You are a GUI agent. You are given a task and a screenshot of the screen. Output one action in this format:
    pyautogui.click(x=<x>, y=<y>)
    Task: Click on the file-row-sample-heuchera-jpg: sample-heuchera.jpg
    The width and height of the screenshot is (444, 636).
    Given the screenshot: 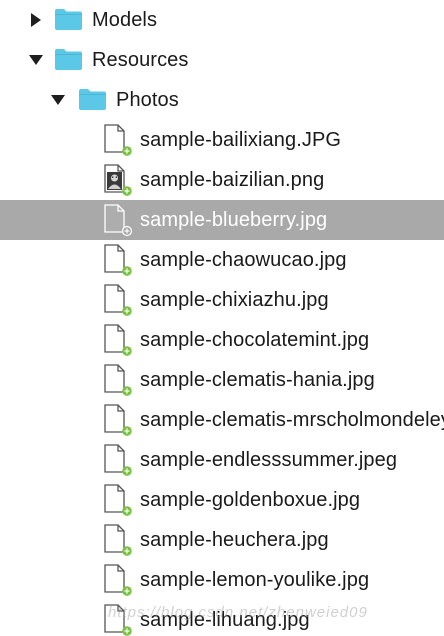 What is the action you would take?
    pyautogui.click(x=222, y=540)
    